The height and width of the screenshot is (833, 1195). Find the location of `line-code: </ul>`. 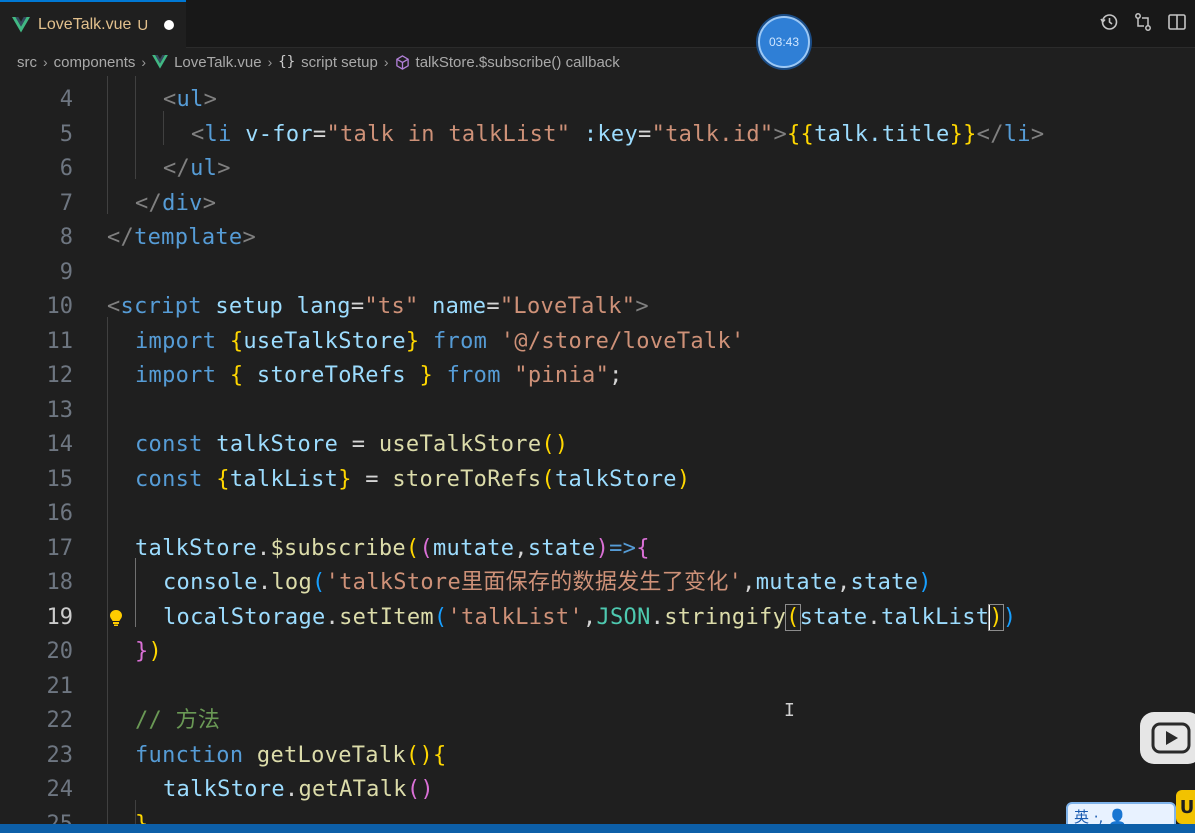

line-code: </ul> is located at coordinates (197, 168).